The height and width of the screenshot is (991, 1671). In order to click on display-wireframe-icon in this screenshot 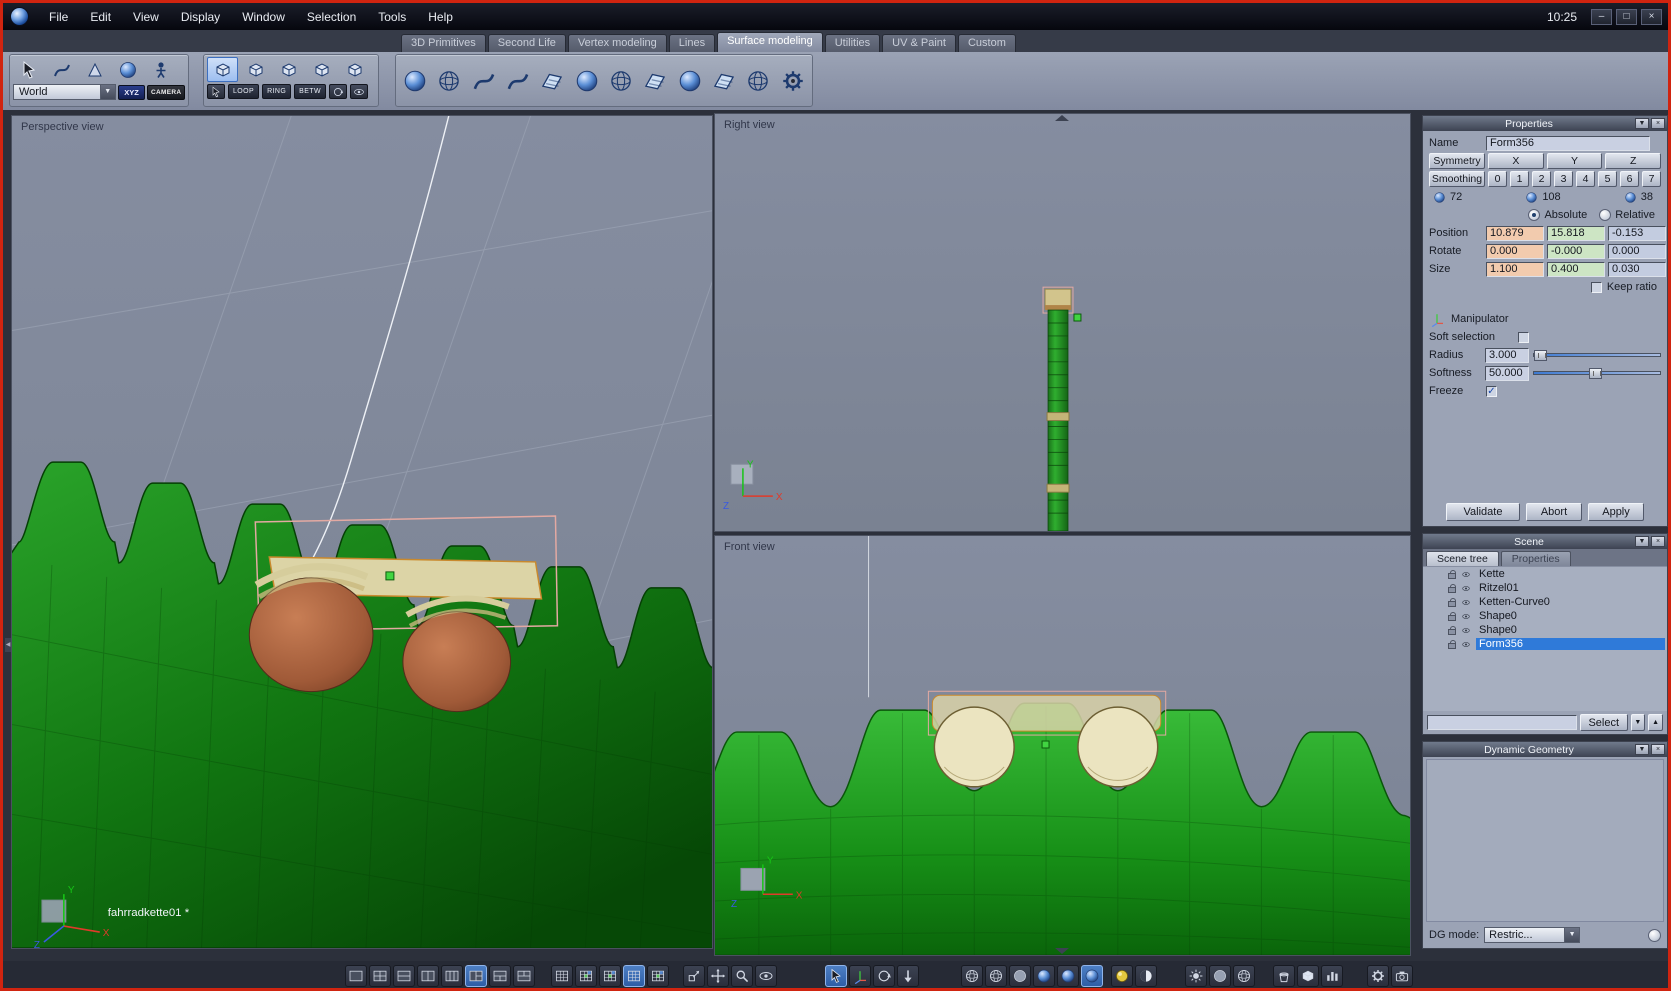, I will do `click(972, 976)`.